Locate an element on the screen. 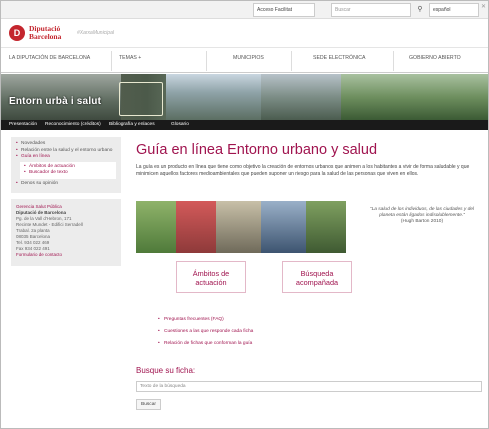 This screenshot has height=429, width=489. search-input: Texto de la búsqueda is located at coordinates (309, 386).